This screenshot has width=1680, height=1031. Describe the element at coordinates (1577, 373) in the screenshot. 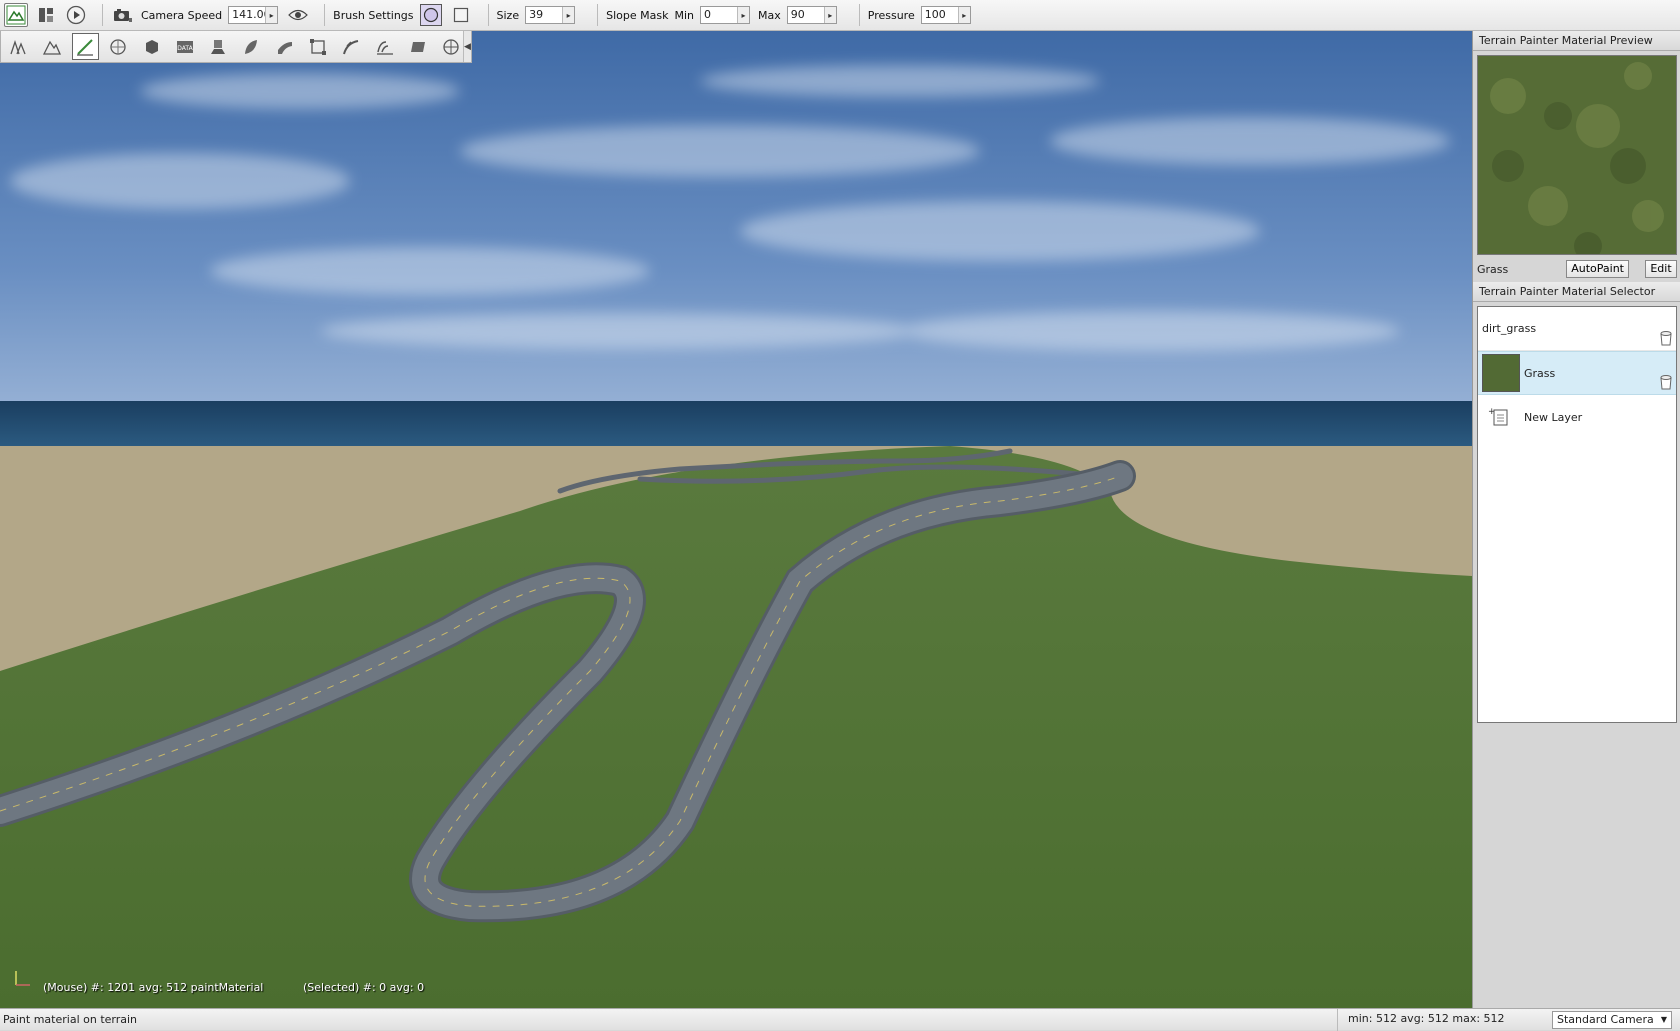

I see `material-item-grass: Grass` at that location.